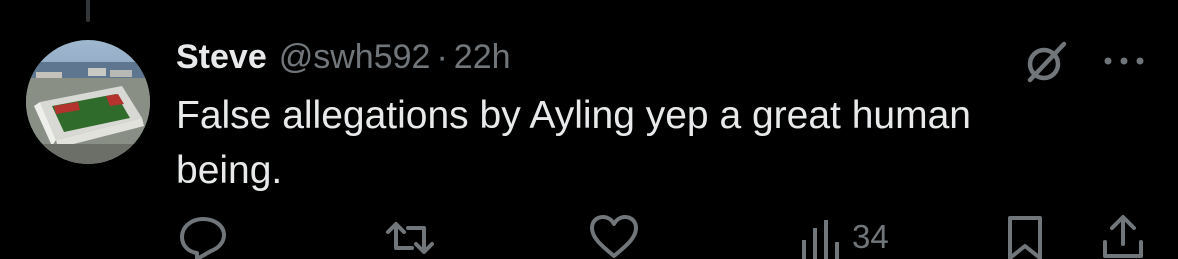  Describe the element at coordinates (482, 57) in the screenshot. I see `tweet-timestamp: 22h` at that location.